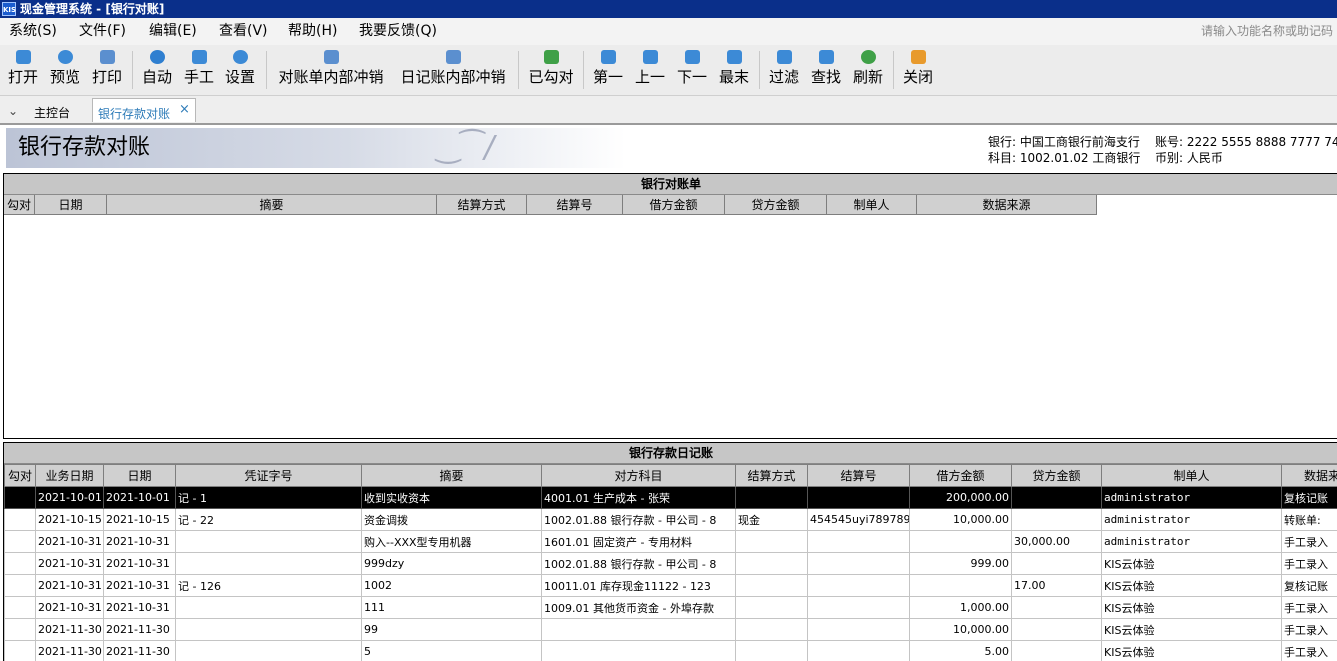  I want to click on column-header: 对方科目, so click(639, 476).